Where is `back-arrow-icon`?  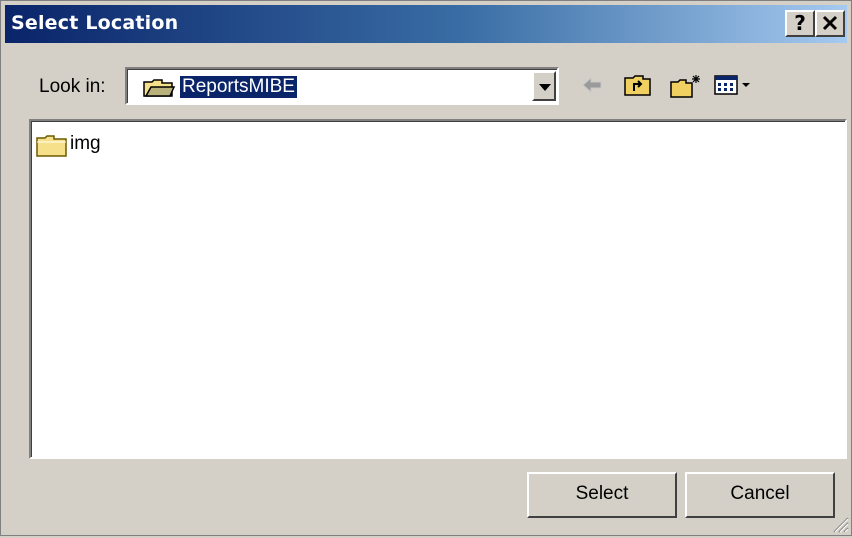 back-arrow-icon is located at coordinates (593, 87).